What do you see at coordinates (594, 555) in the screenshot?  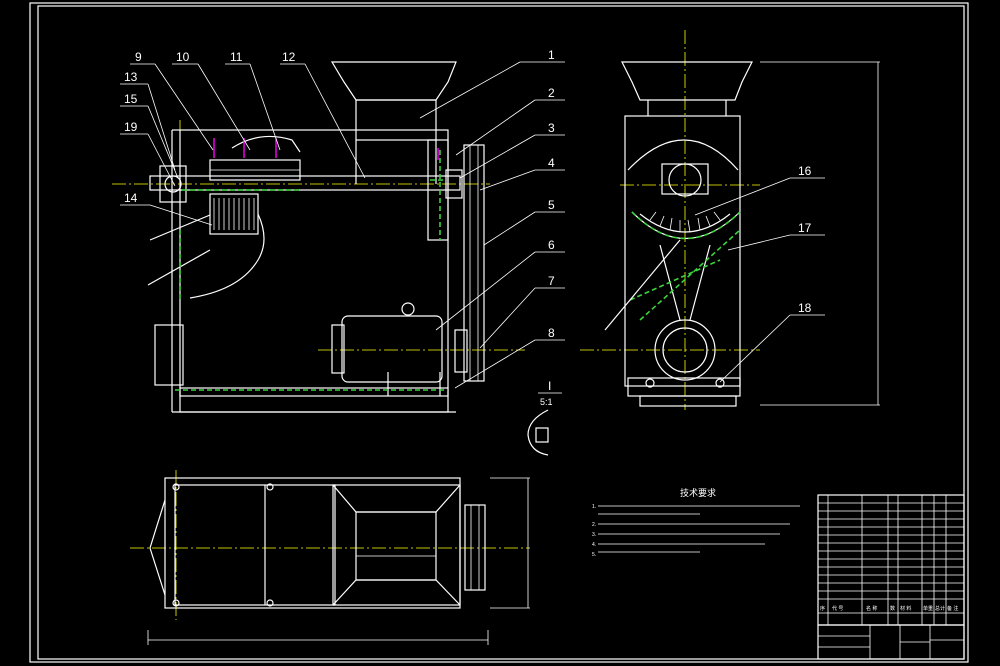 I see `tech-req-line-6: 5.` at bounding box center [594, 555].